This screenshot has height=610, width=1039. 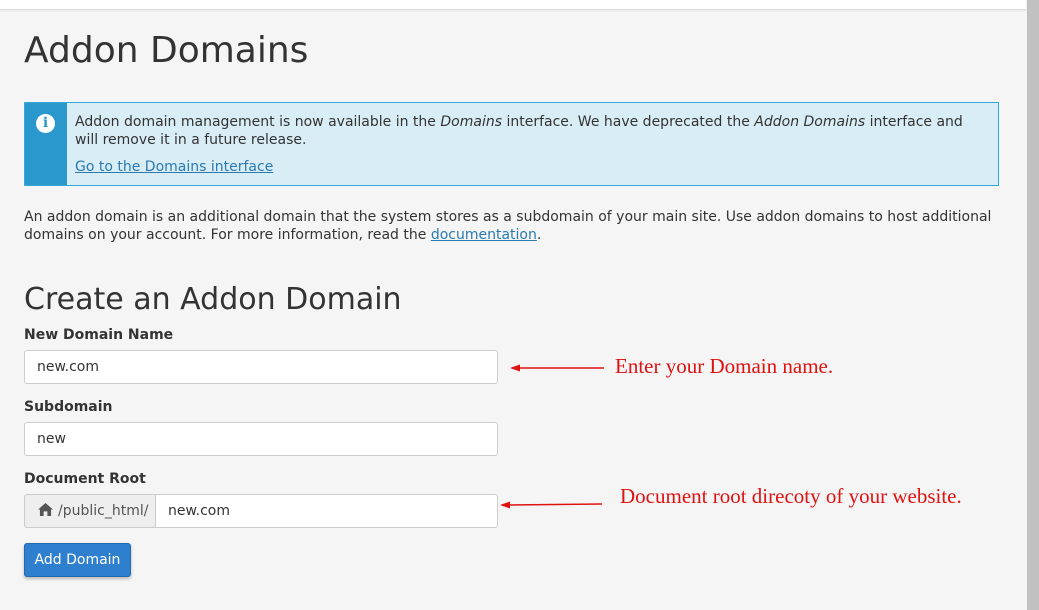 I want to click on document-root-prefix: /public_html/, so click(x=90, y=511).